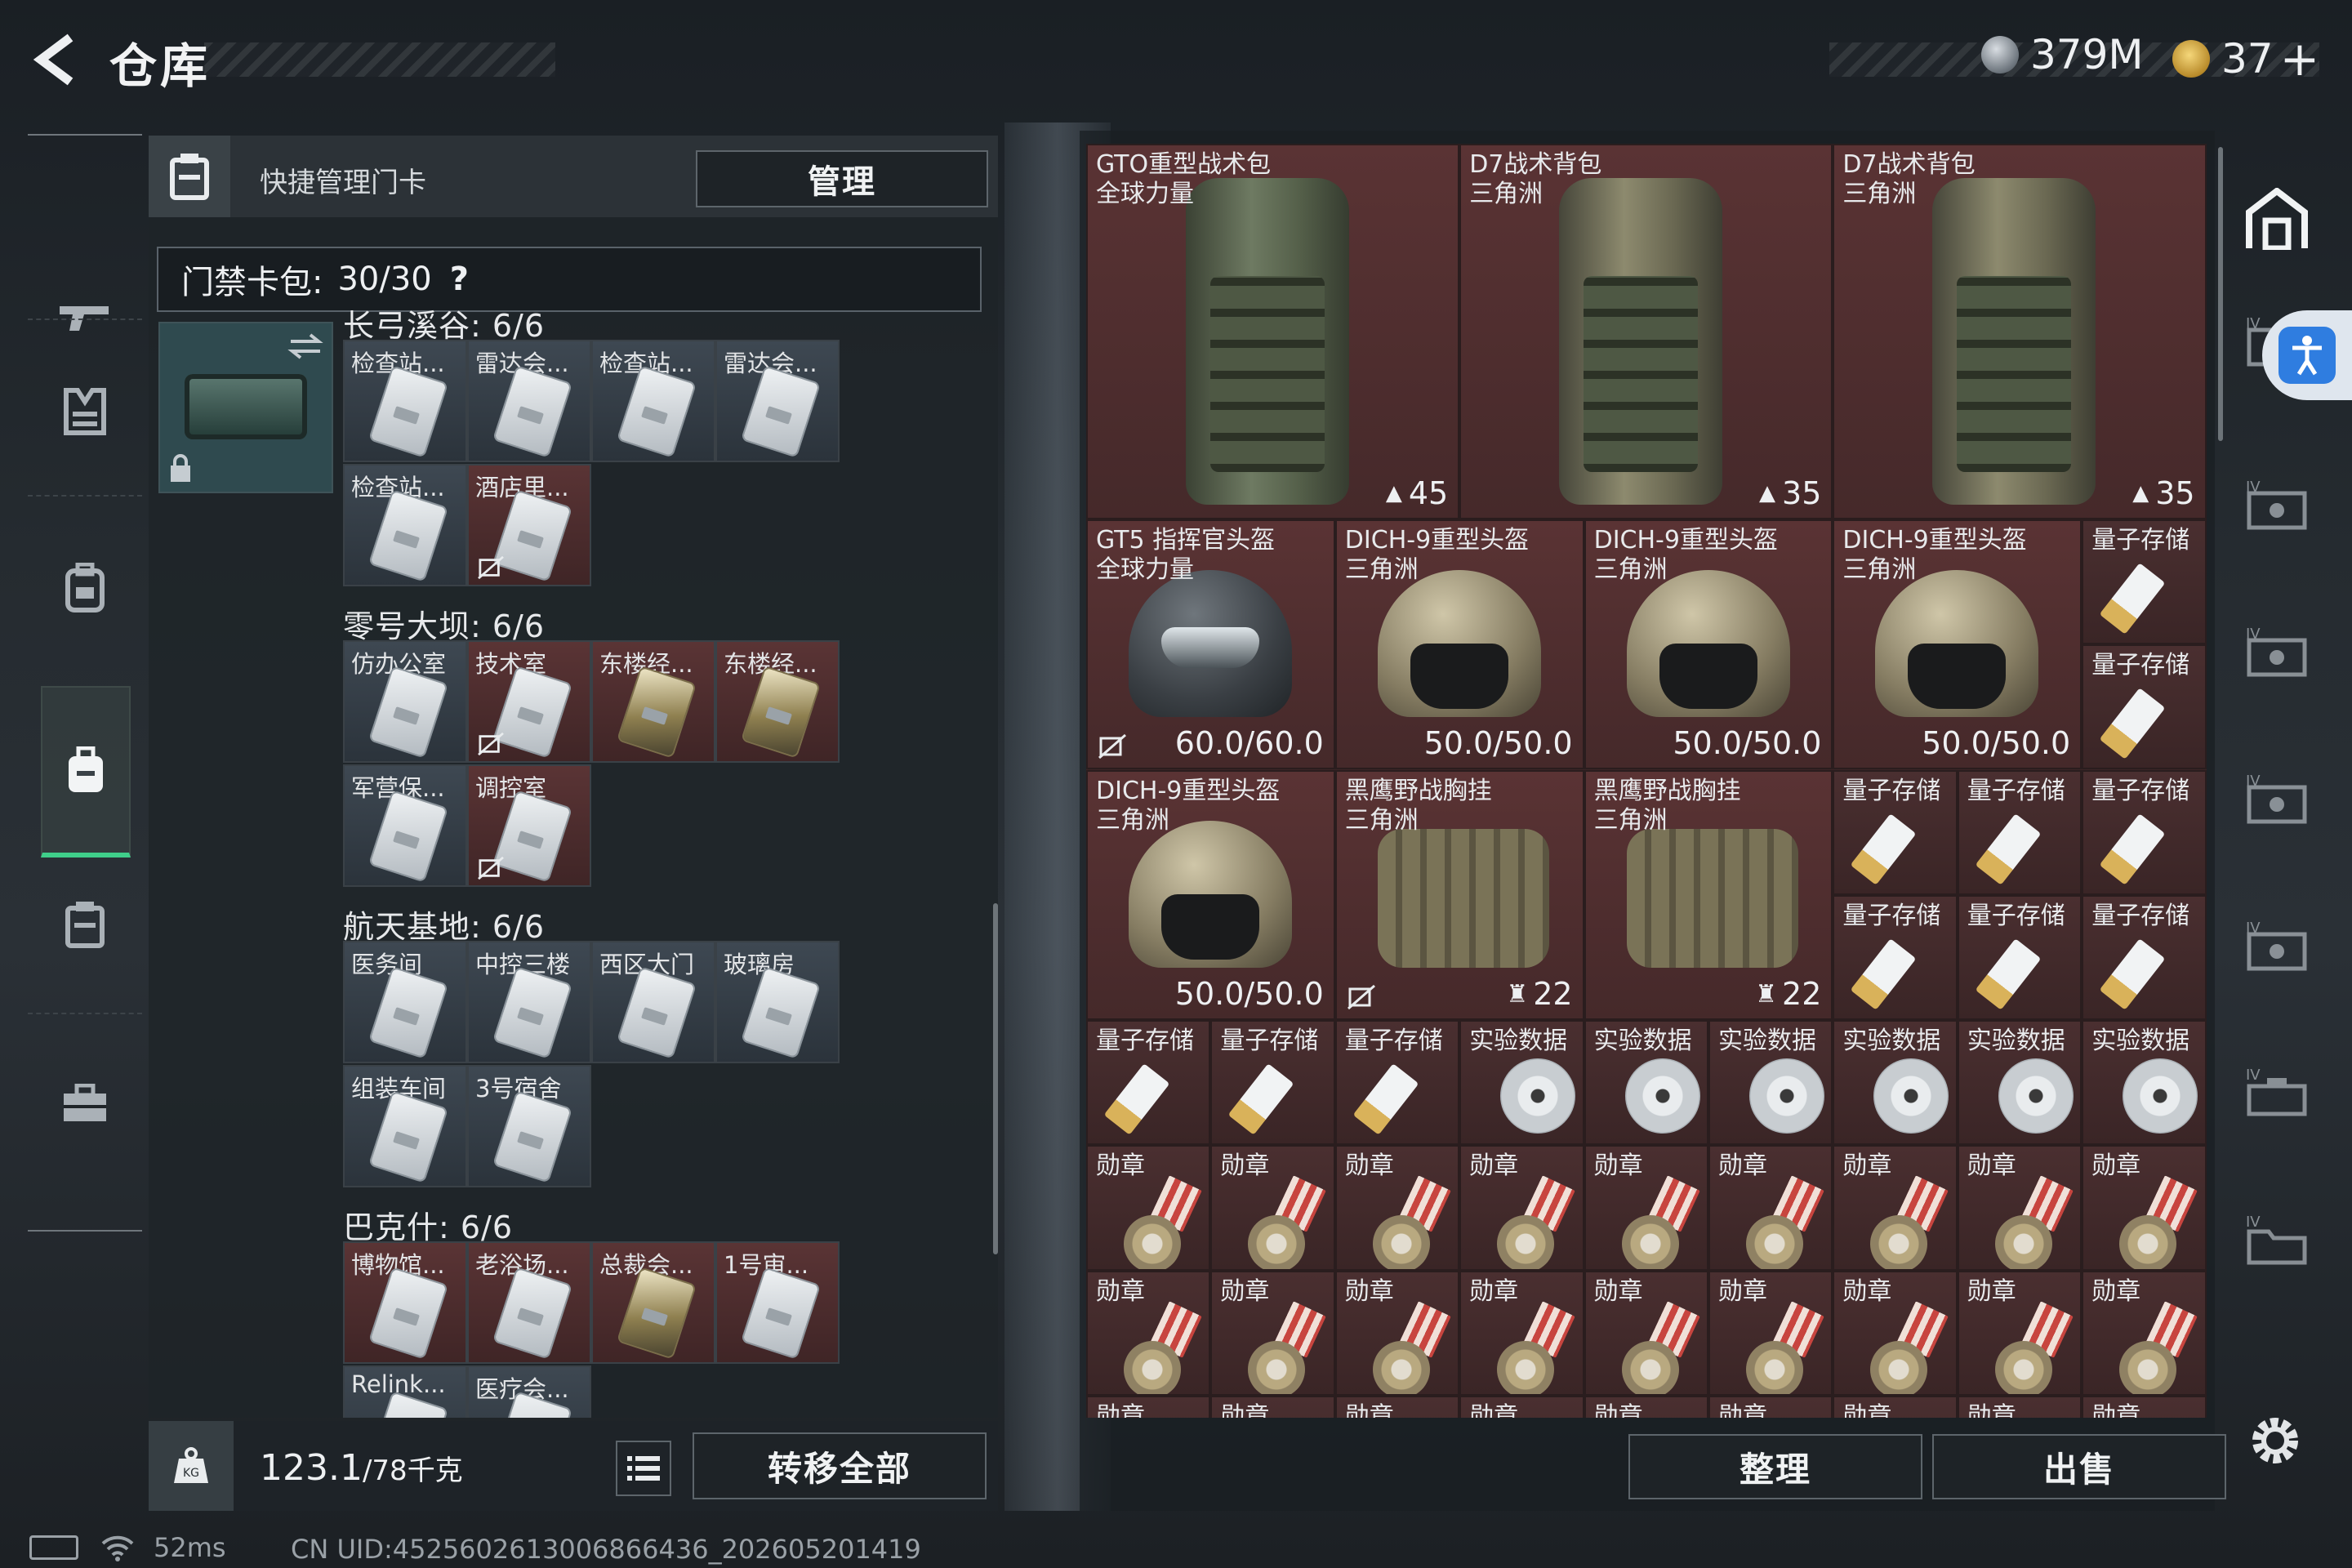 The image size is (2352, 1568). I want to click on keycard-slot: 西区大门, so click(653, 1002).